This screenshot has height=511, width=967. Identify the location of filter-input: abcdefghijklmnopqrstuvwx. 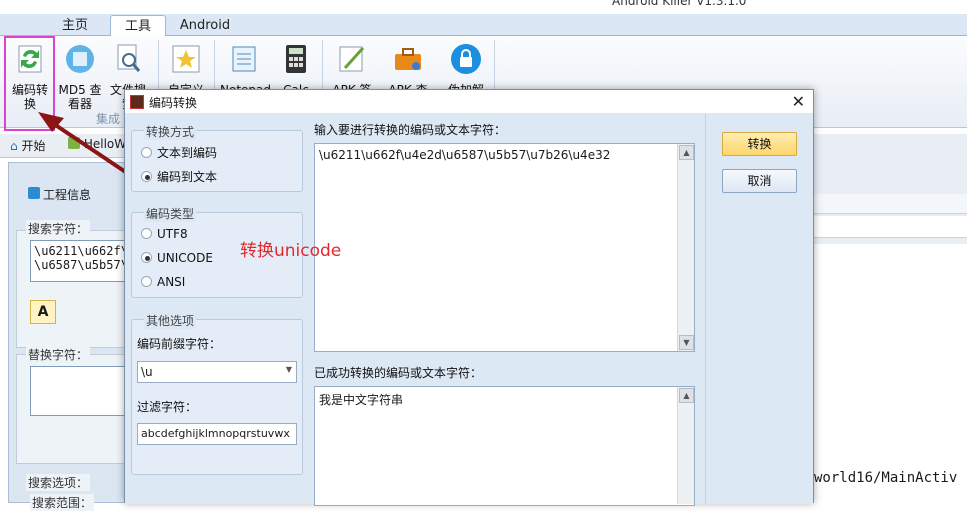
(217, 434).